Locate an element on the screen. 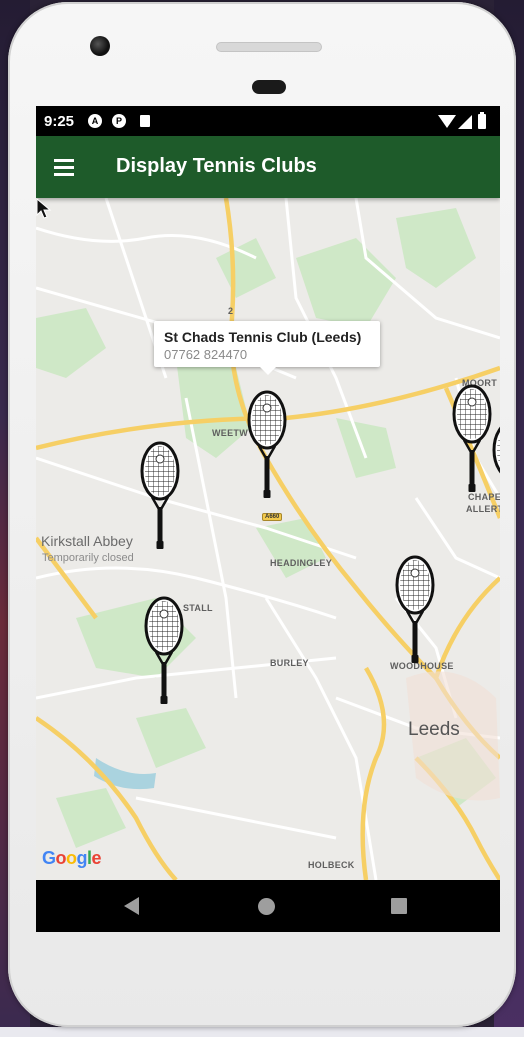 This screenshot has height=1037, width=524. google-logo: Google is located at coordinates (72, 858).